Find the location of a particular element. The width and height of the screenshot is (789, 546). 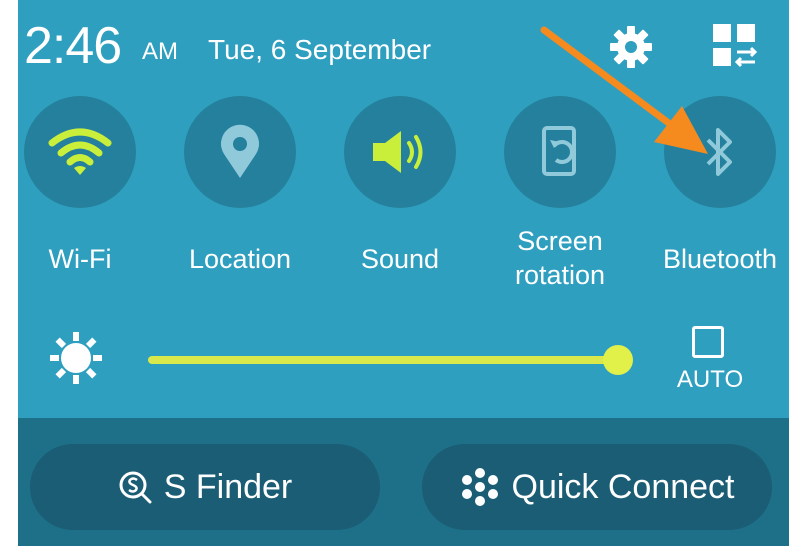

brightness-slider-thumb is located at coordinates (618, 360).